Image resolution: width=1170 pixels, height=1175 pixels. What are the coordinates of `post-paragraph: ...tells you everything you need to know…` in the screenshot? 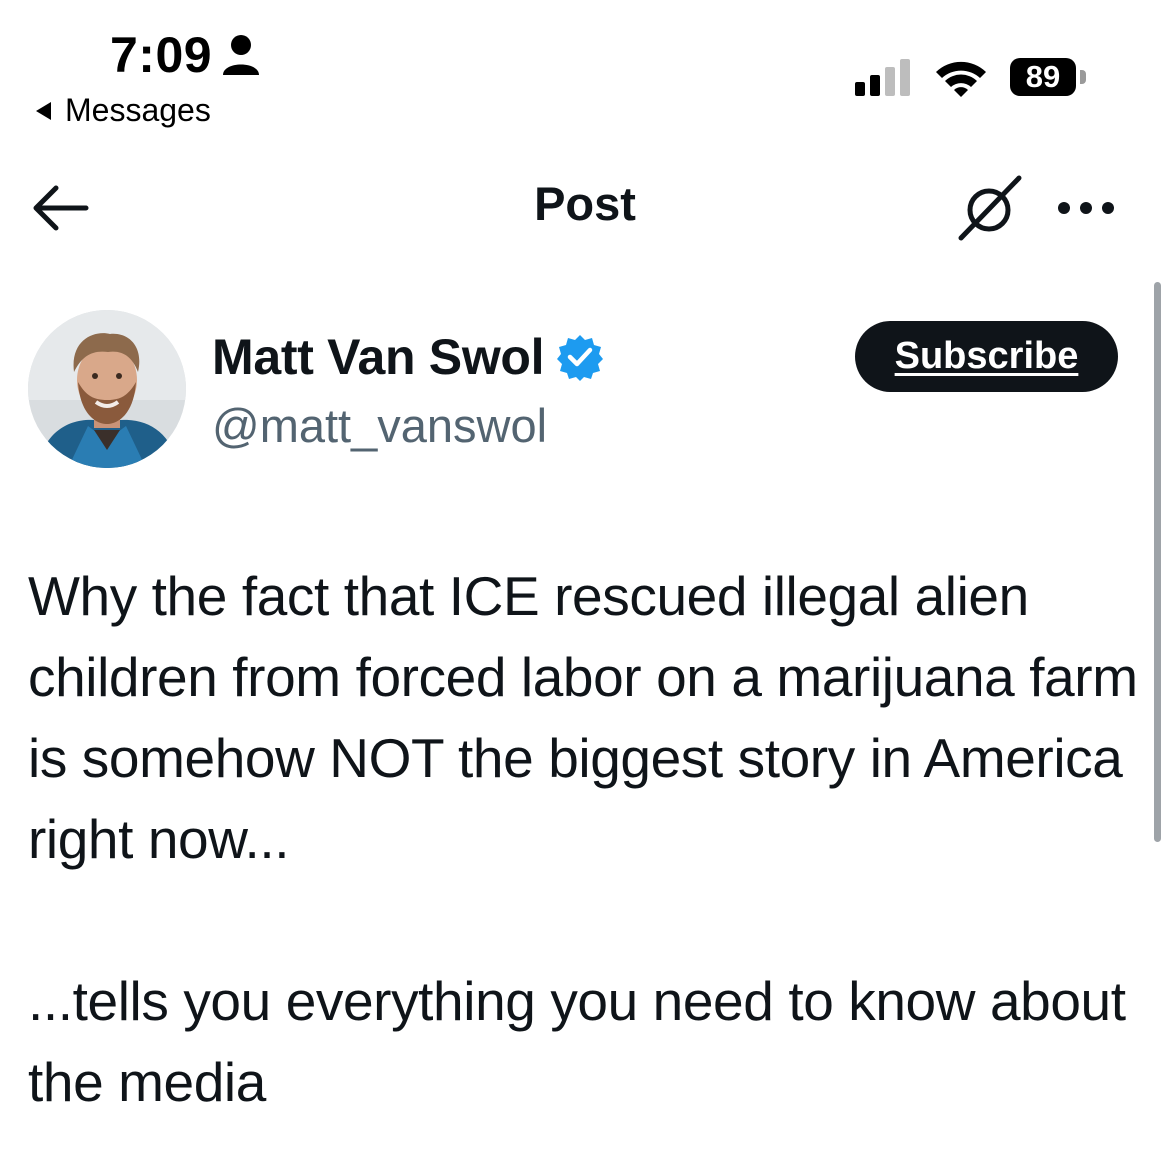 It's located at (577, 1041).